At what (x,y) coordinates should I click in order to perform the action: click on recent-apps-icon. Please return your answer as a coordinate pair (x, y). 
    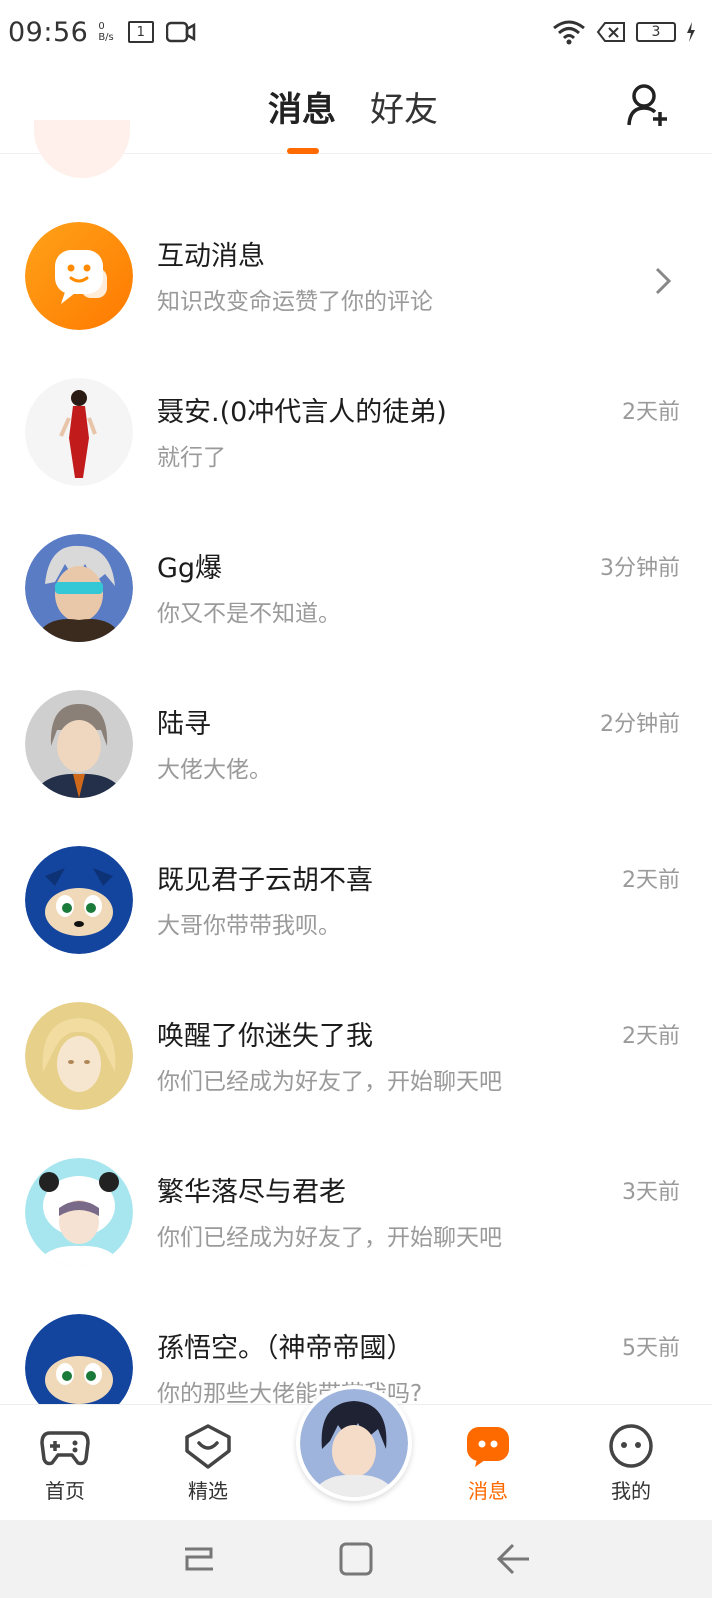
    Looking at the image, I should click on (199, 1559).